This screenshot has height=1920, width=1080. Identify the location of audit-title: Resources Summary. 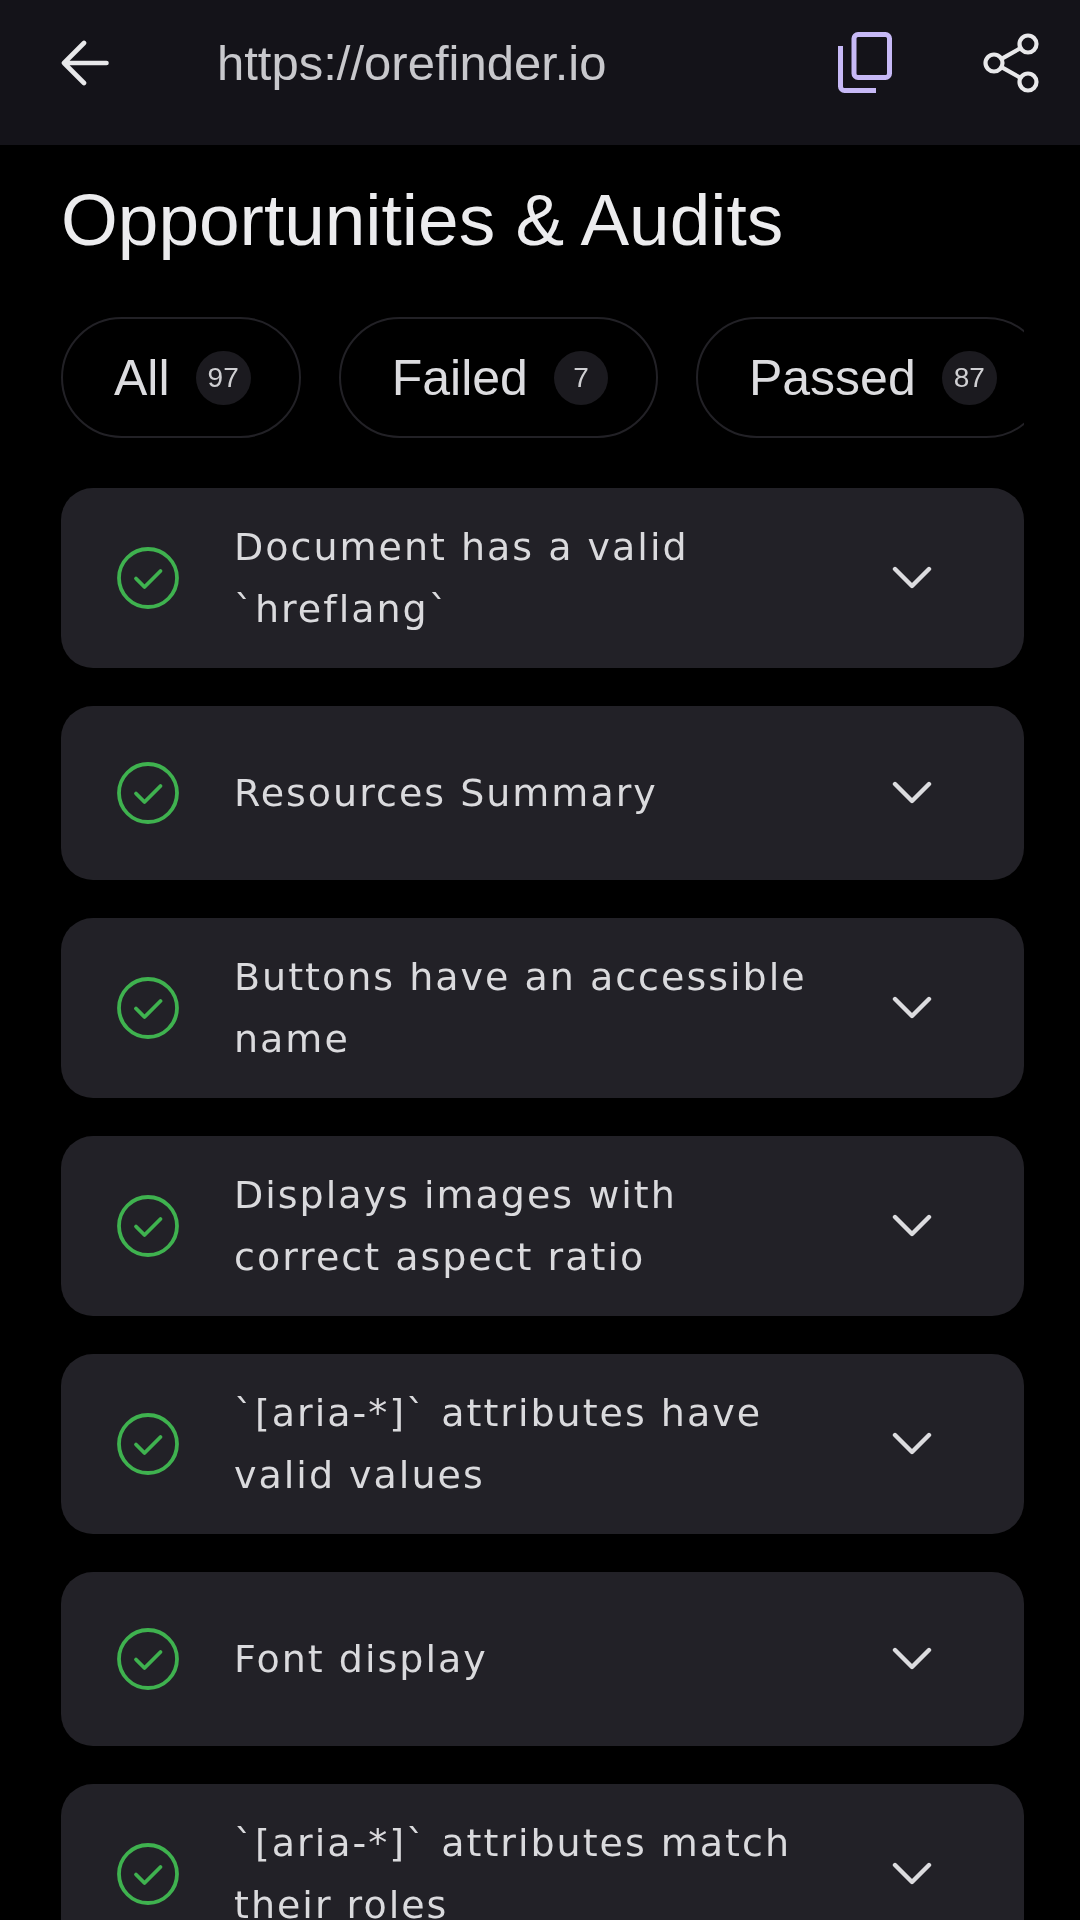
(446, 793).